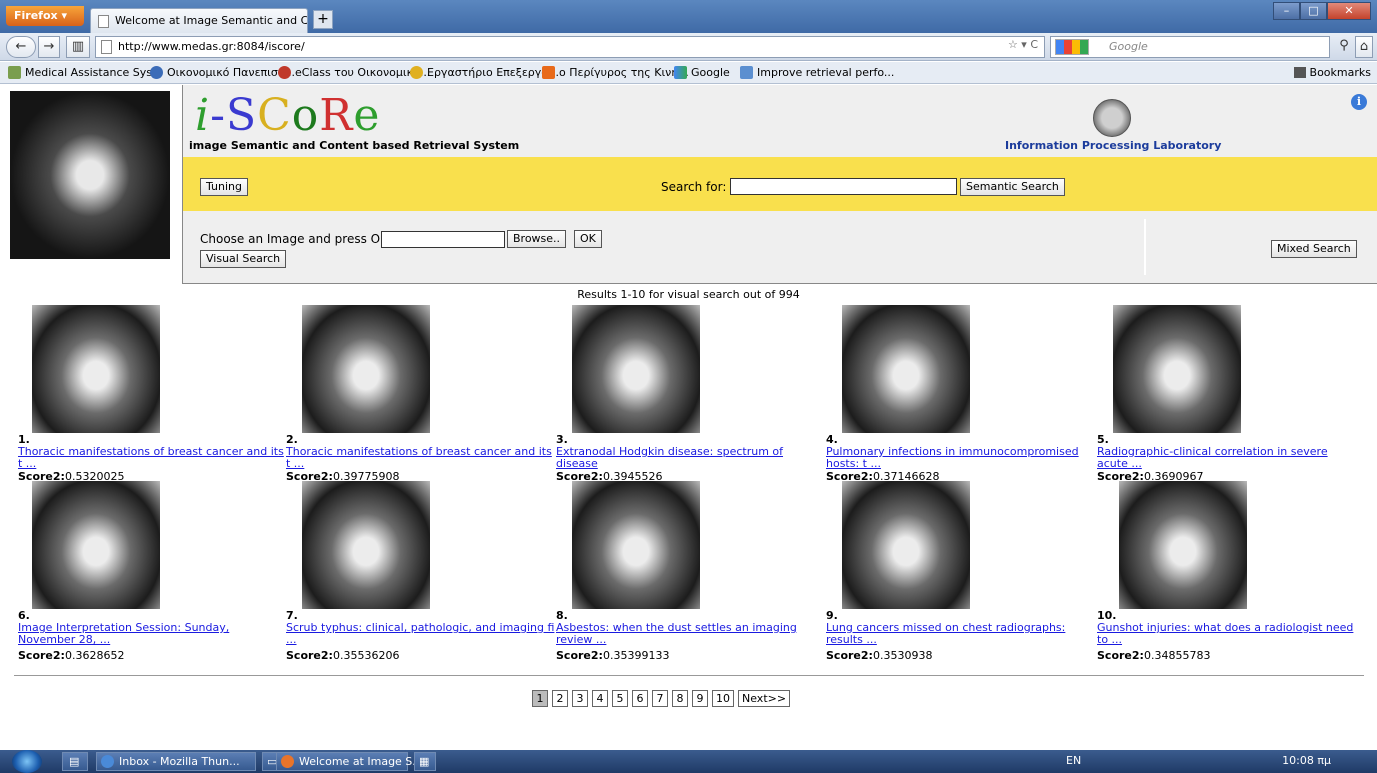 The width and height of the screenshot is (1377, 773). I want to click on bookmarks-menu: Bookmarks, so click(1332, 72).